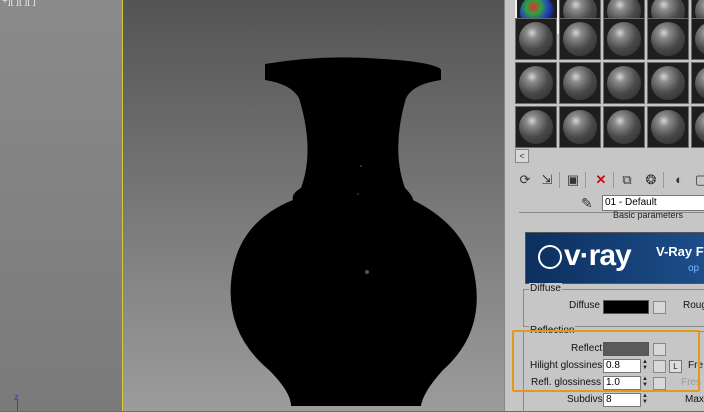 Image resolution: width=704 pixels, height=412 pixels. I want to click on get-material-icon: ⟳, so click(525, 180).